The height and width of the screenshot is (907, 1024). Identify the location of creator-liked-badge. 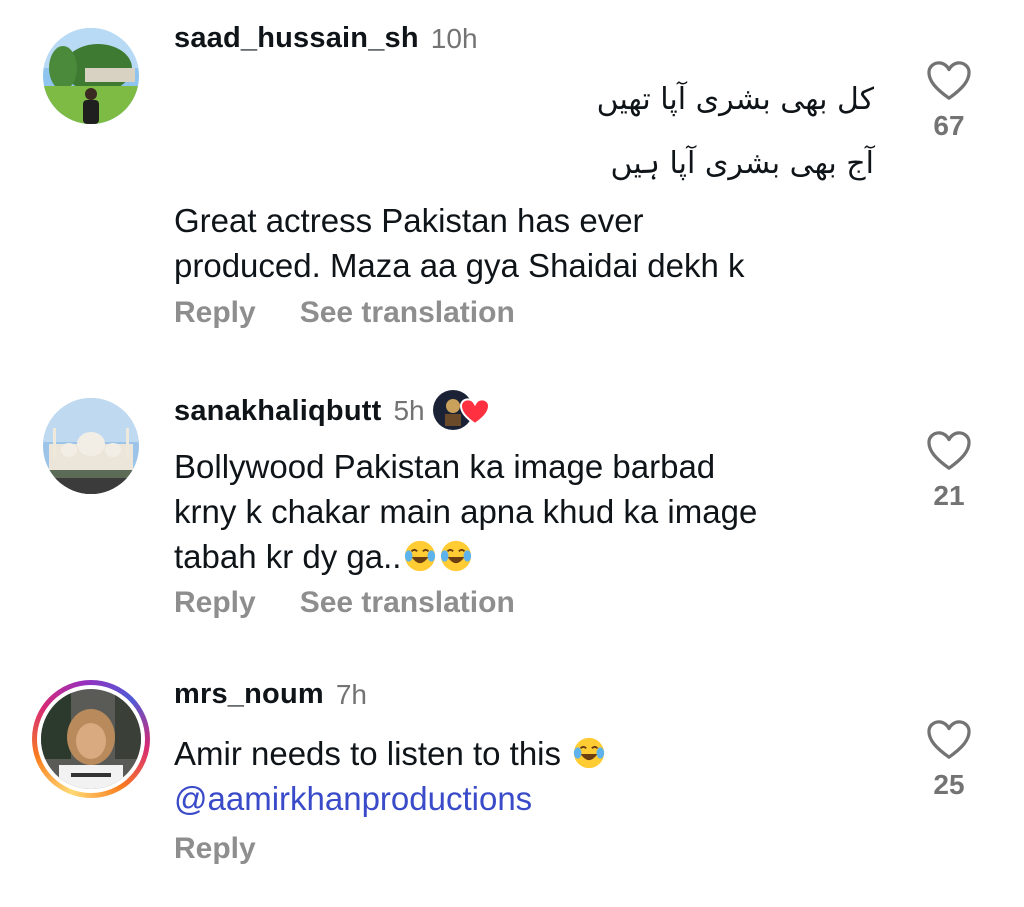
(461, 411).